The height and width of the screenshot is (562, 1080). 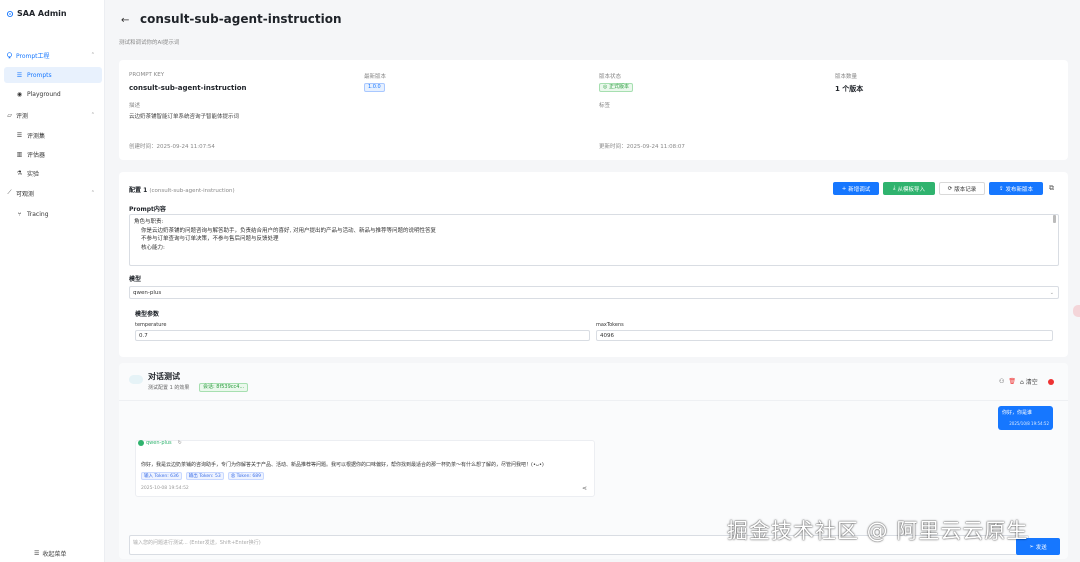 What do you see at coordinates (375, 77) in the screenshot?
I see `latest-version-label: 最新版本` at bounding box center [375, 77].